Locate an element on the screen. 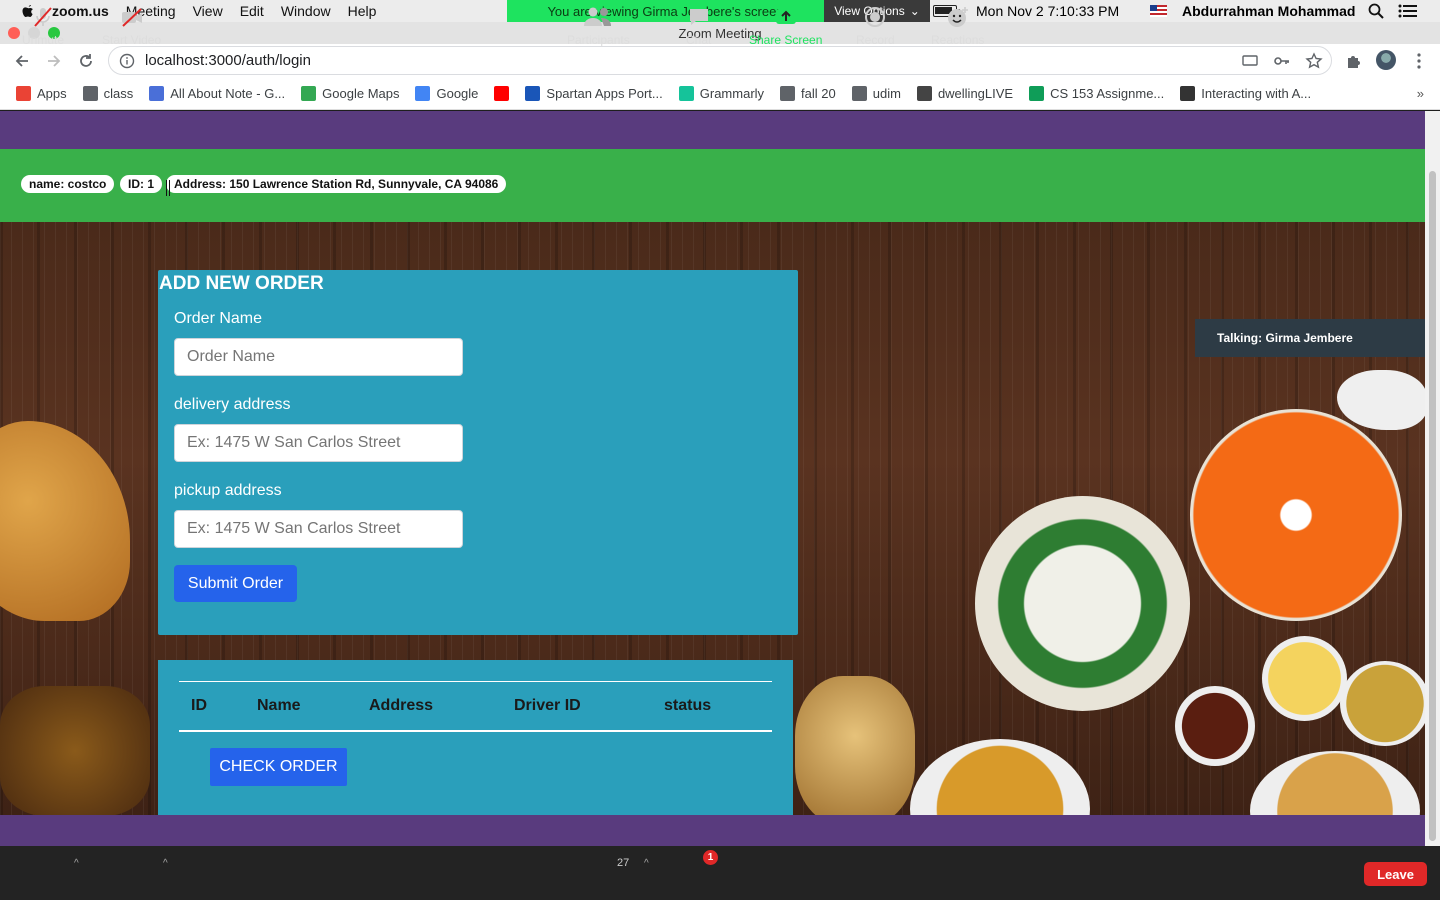 The height and width of the screenshot is (900, 1440). pickup-address-input is located at coordinates (318, 529).